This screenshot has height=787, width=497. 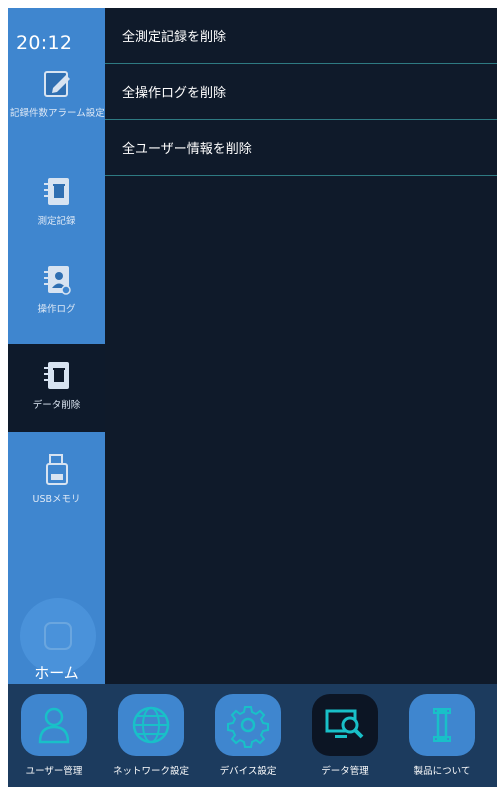 What do you see at coordinates (150, 771) in the screenshot?
I see `nav-label: ネットワーク設定` at bounding box center [150, 771].